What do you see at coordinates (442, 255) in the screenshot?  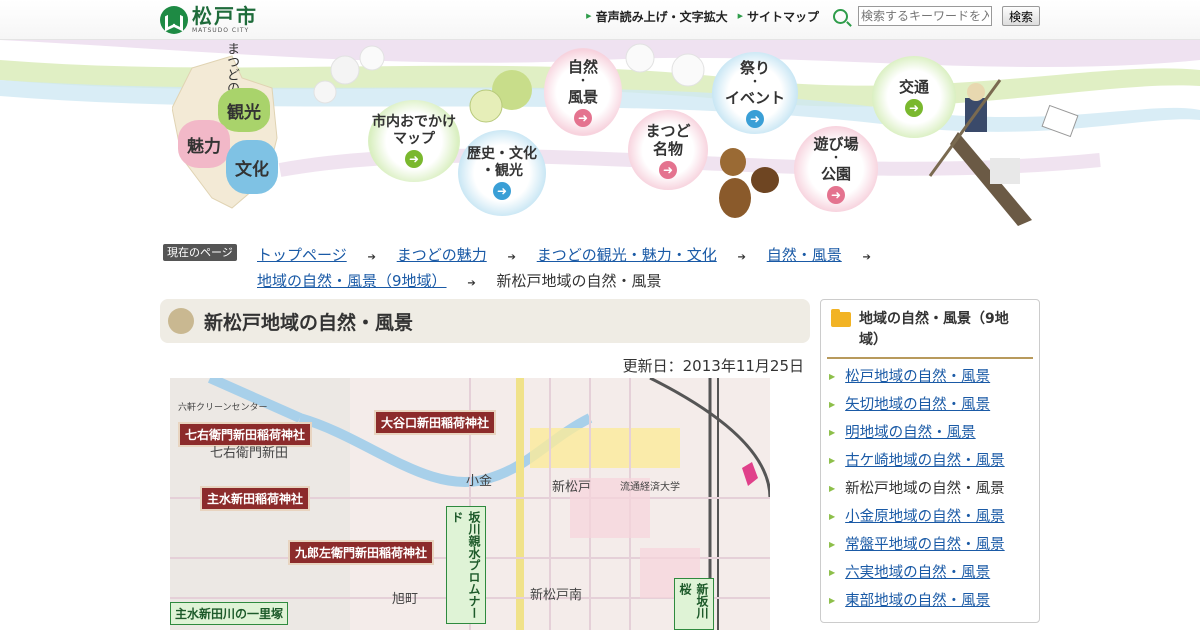 I see `breadcrumb-link-charm: まつどの魅力` at bounding box center [442, 255].